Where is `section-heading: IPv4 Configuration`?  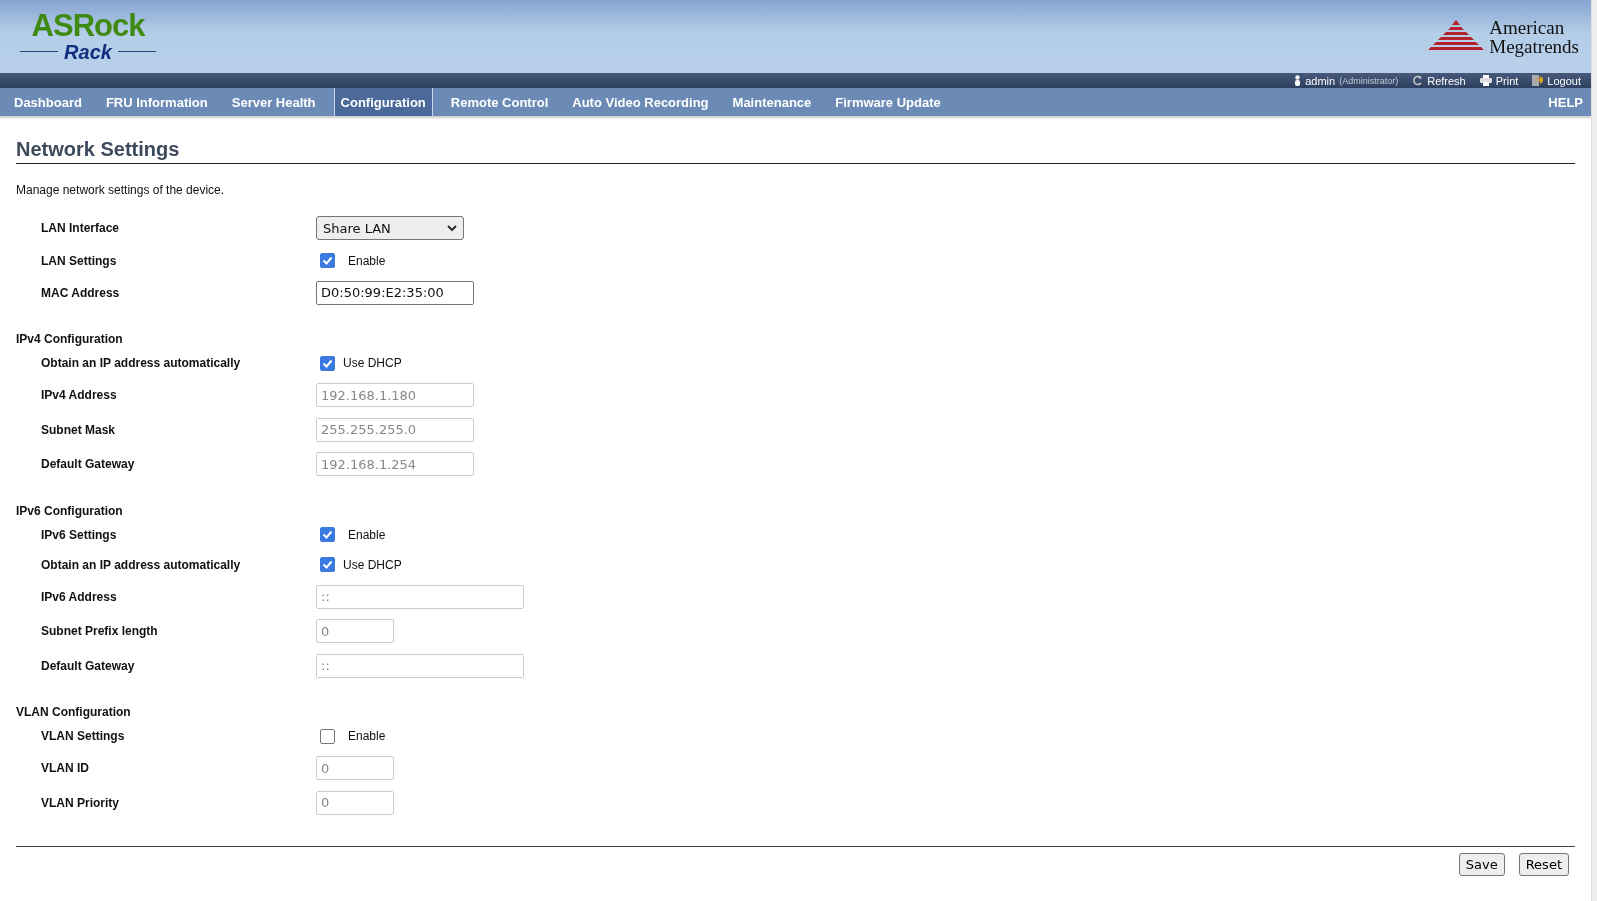
section-heading: IPv4 Configuration is located at coordinates (70, 339).